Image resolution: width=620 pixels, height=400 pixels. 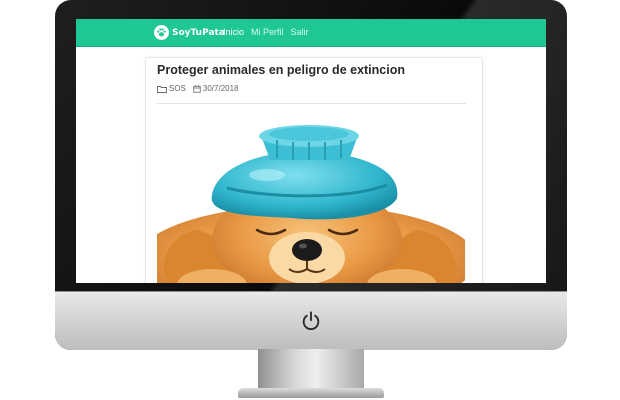 What do you see at coordinates (311, 393) in the screenshot?
I see `monitor-stand-base` at bounding box center [311, 393].